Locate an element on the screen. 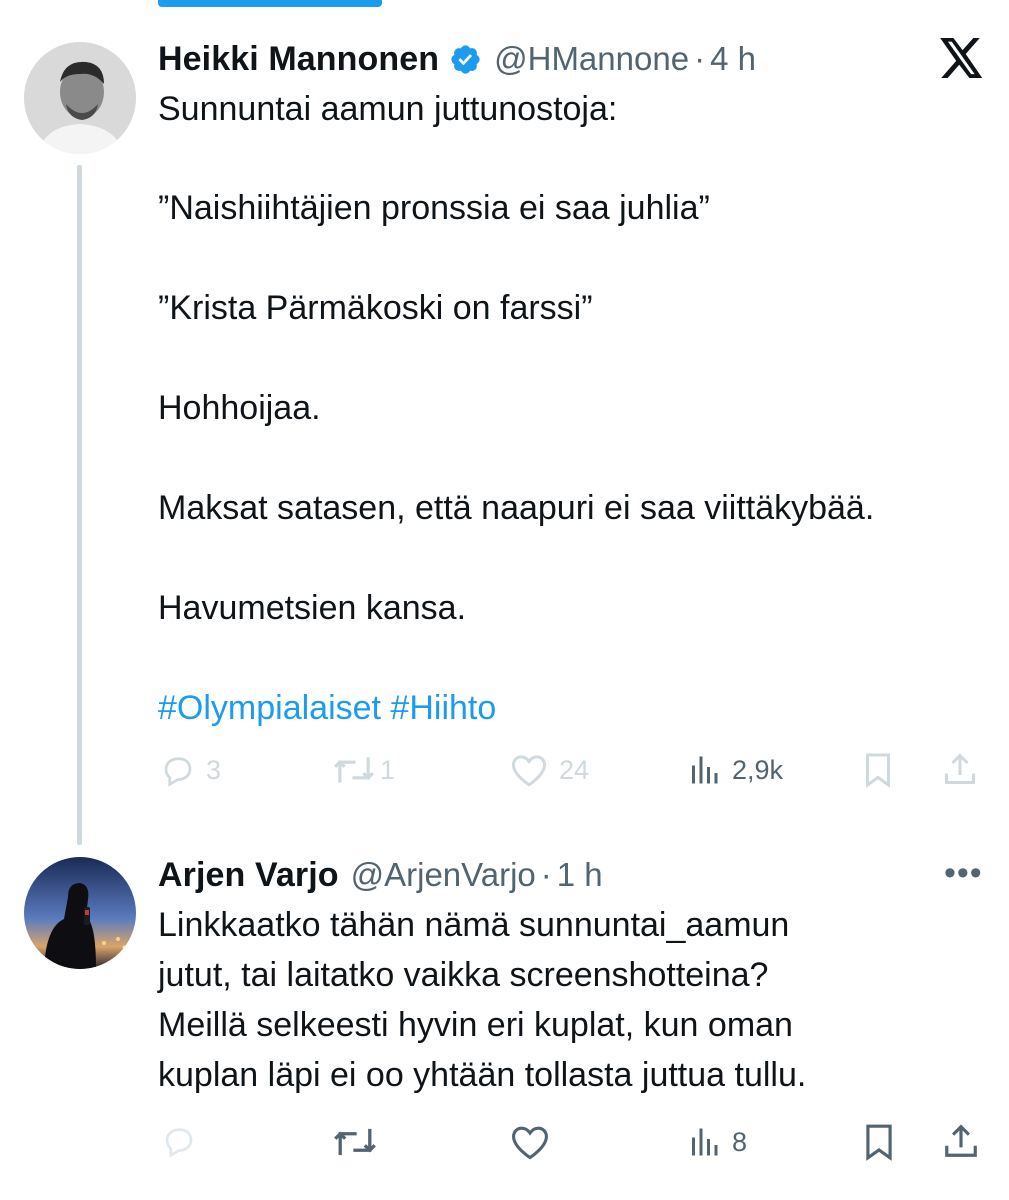 The width and height of the screenshot is (1009, 1200). reply-button: 3 is located at coordinates (190, 770).